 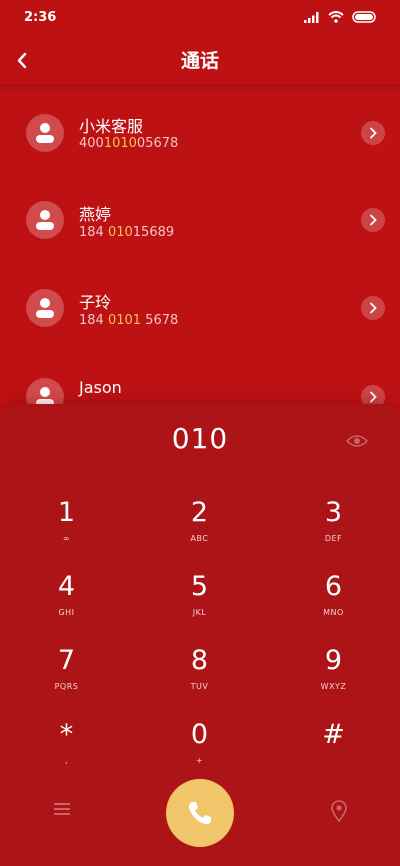 I want to click on key-3: 3 DEF, so click(x=333, y=535).